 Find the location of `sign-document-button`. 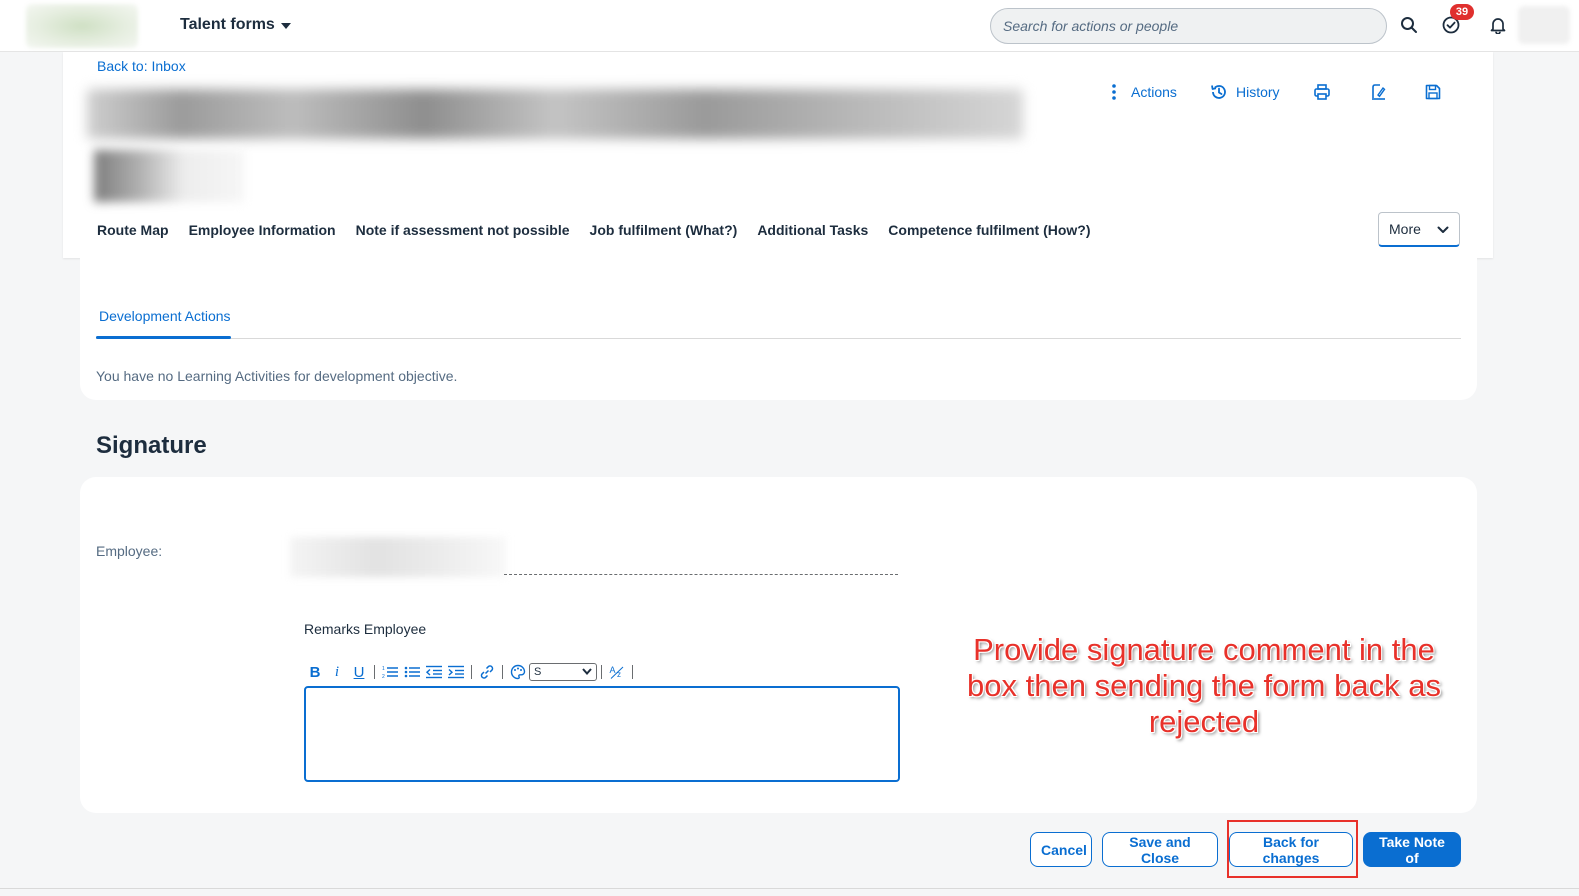

sign-document-button is located at coordinates (1378, 92).